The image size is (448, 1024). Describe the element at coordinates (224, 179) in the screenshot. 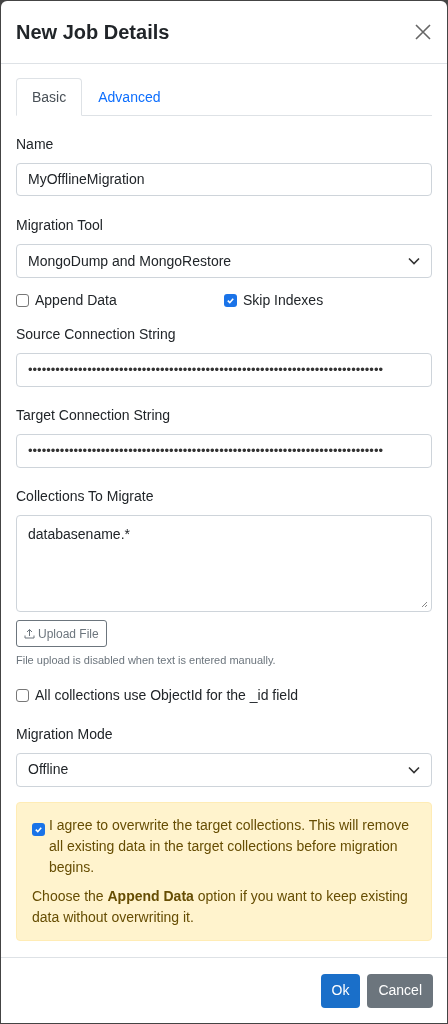

I see `name-input: MyOfflineMigration` at that location.